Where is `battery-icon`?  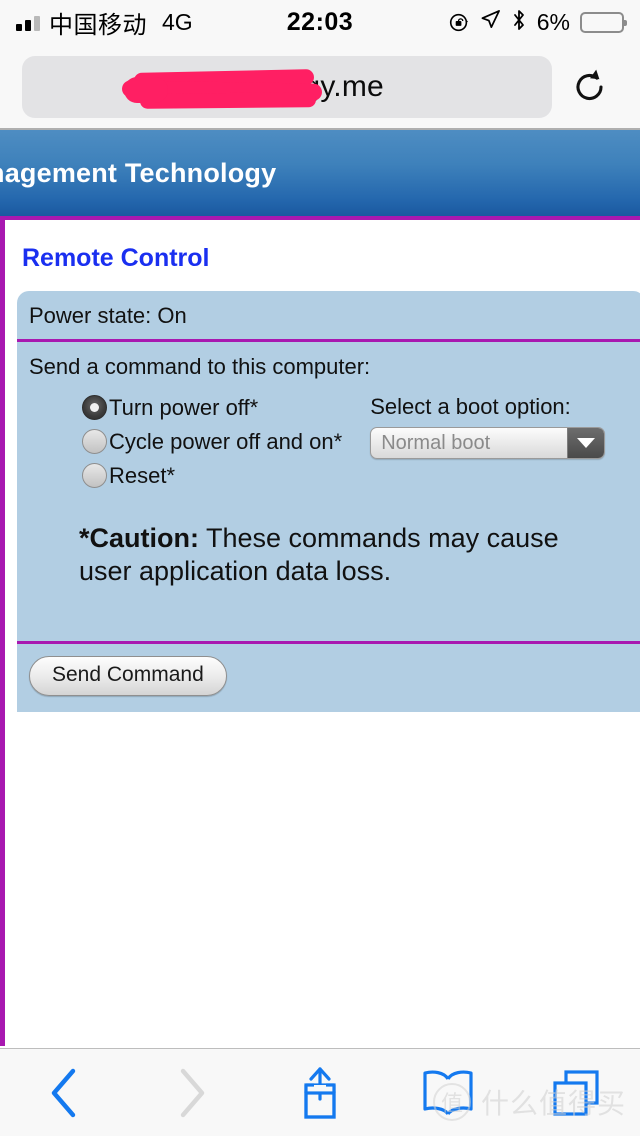 battery-icon is located at coordinates (603, 22).